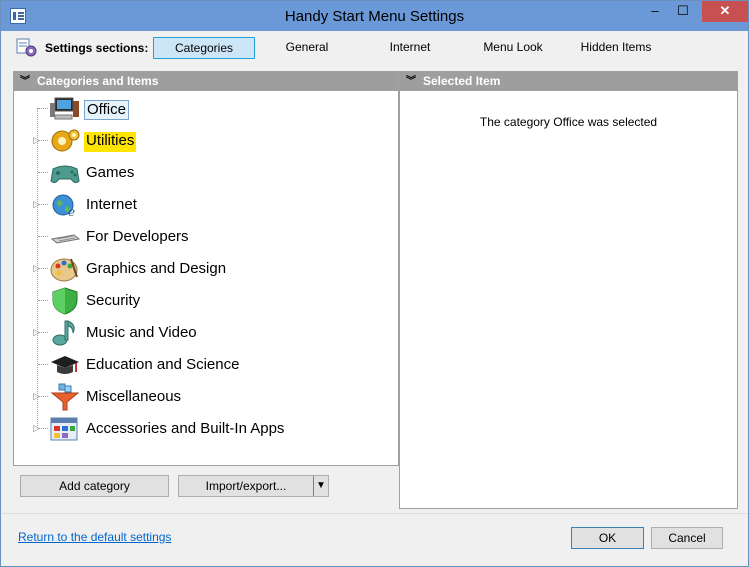  Describe the element at coordinates (65, 397) in the screenshot. I see `funnel-icon` at that location.